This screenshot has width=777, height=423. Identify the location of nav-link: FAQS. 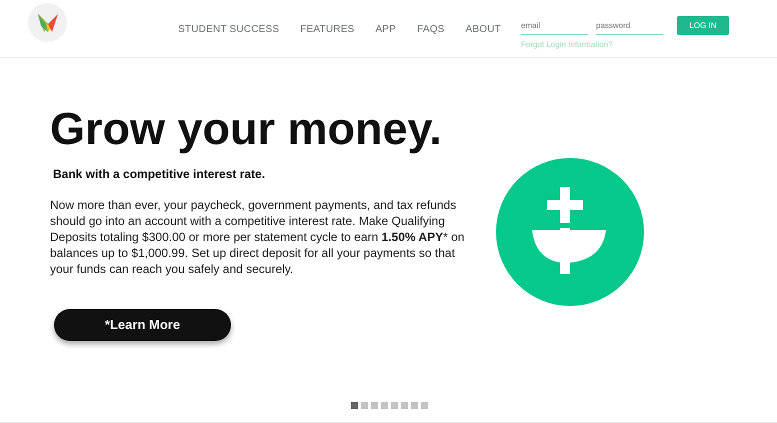
(431, 29).